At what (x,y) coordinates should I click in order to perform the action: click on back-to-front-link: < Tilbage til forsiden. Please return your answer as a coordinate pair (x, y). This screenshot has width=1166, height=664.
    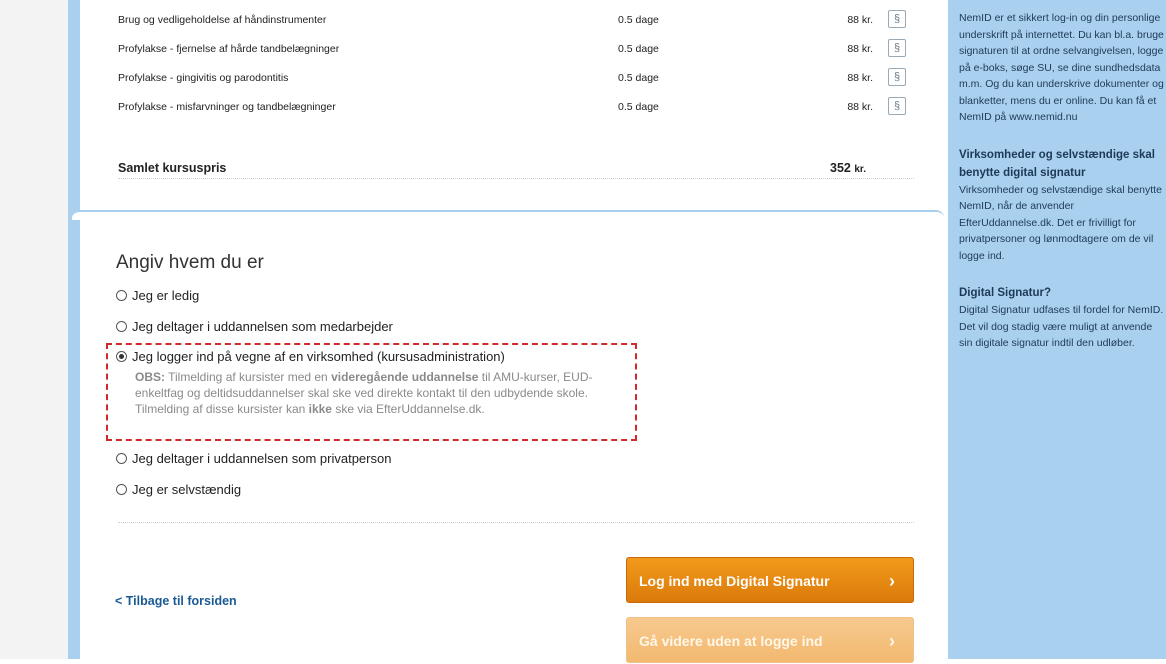
    Looking at the image, I should click on (176, 601).